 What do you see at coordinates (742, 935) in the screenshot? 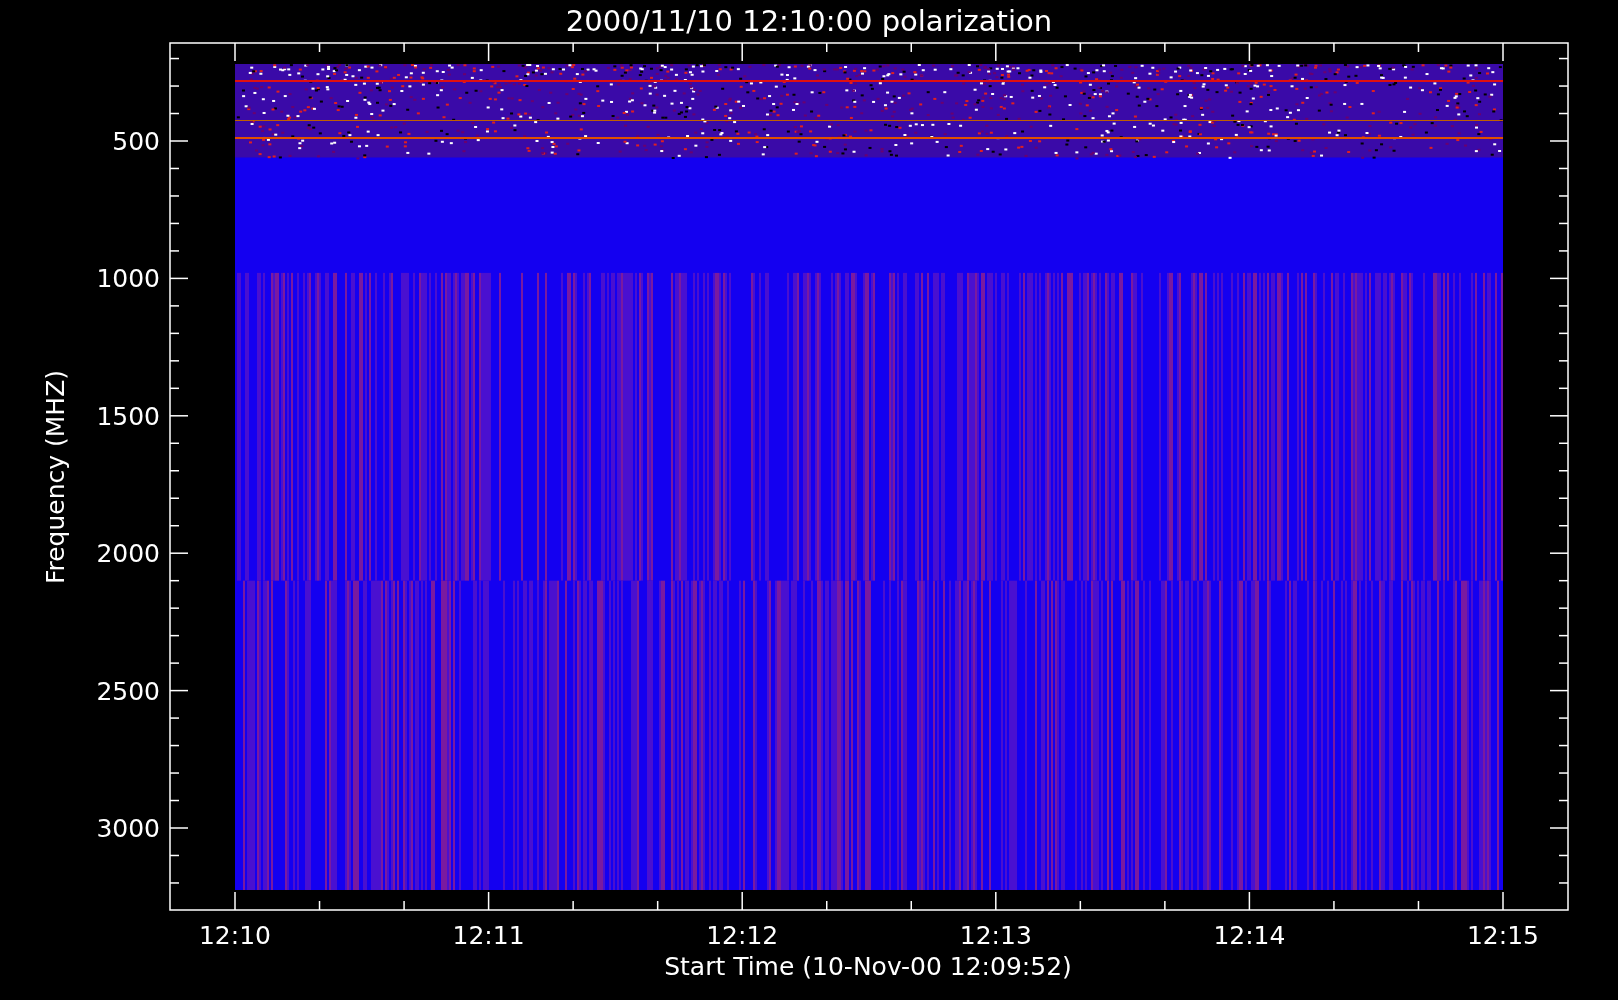
I see `x-tick-label: 12:12` at bounding box center [742, 935].